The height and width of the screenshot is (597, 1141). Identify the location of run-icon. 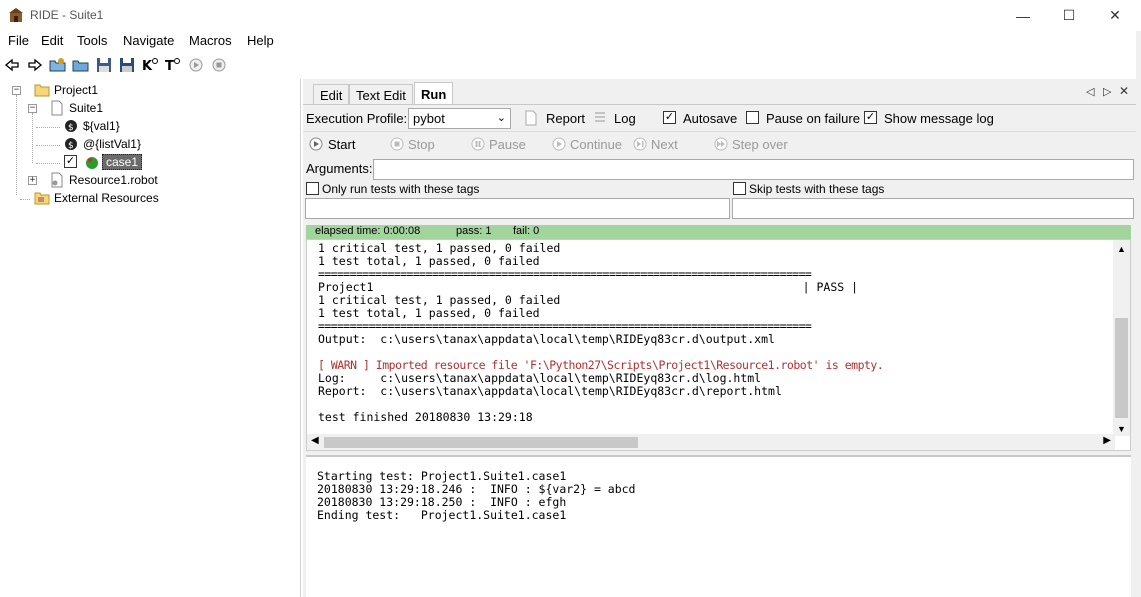
(196, 65).